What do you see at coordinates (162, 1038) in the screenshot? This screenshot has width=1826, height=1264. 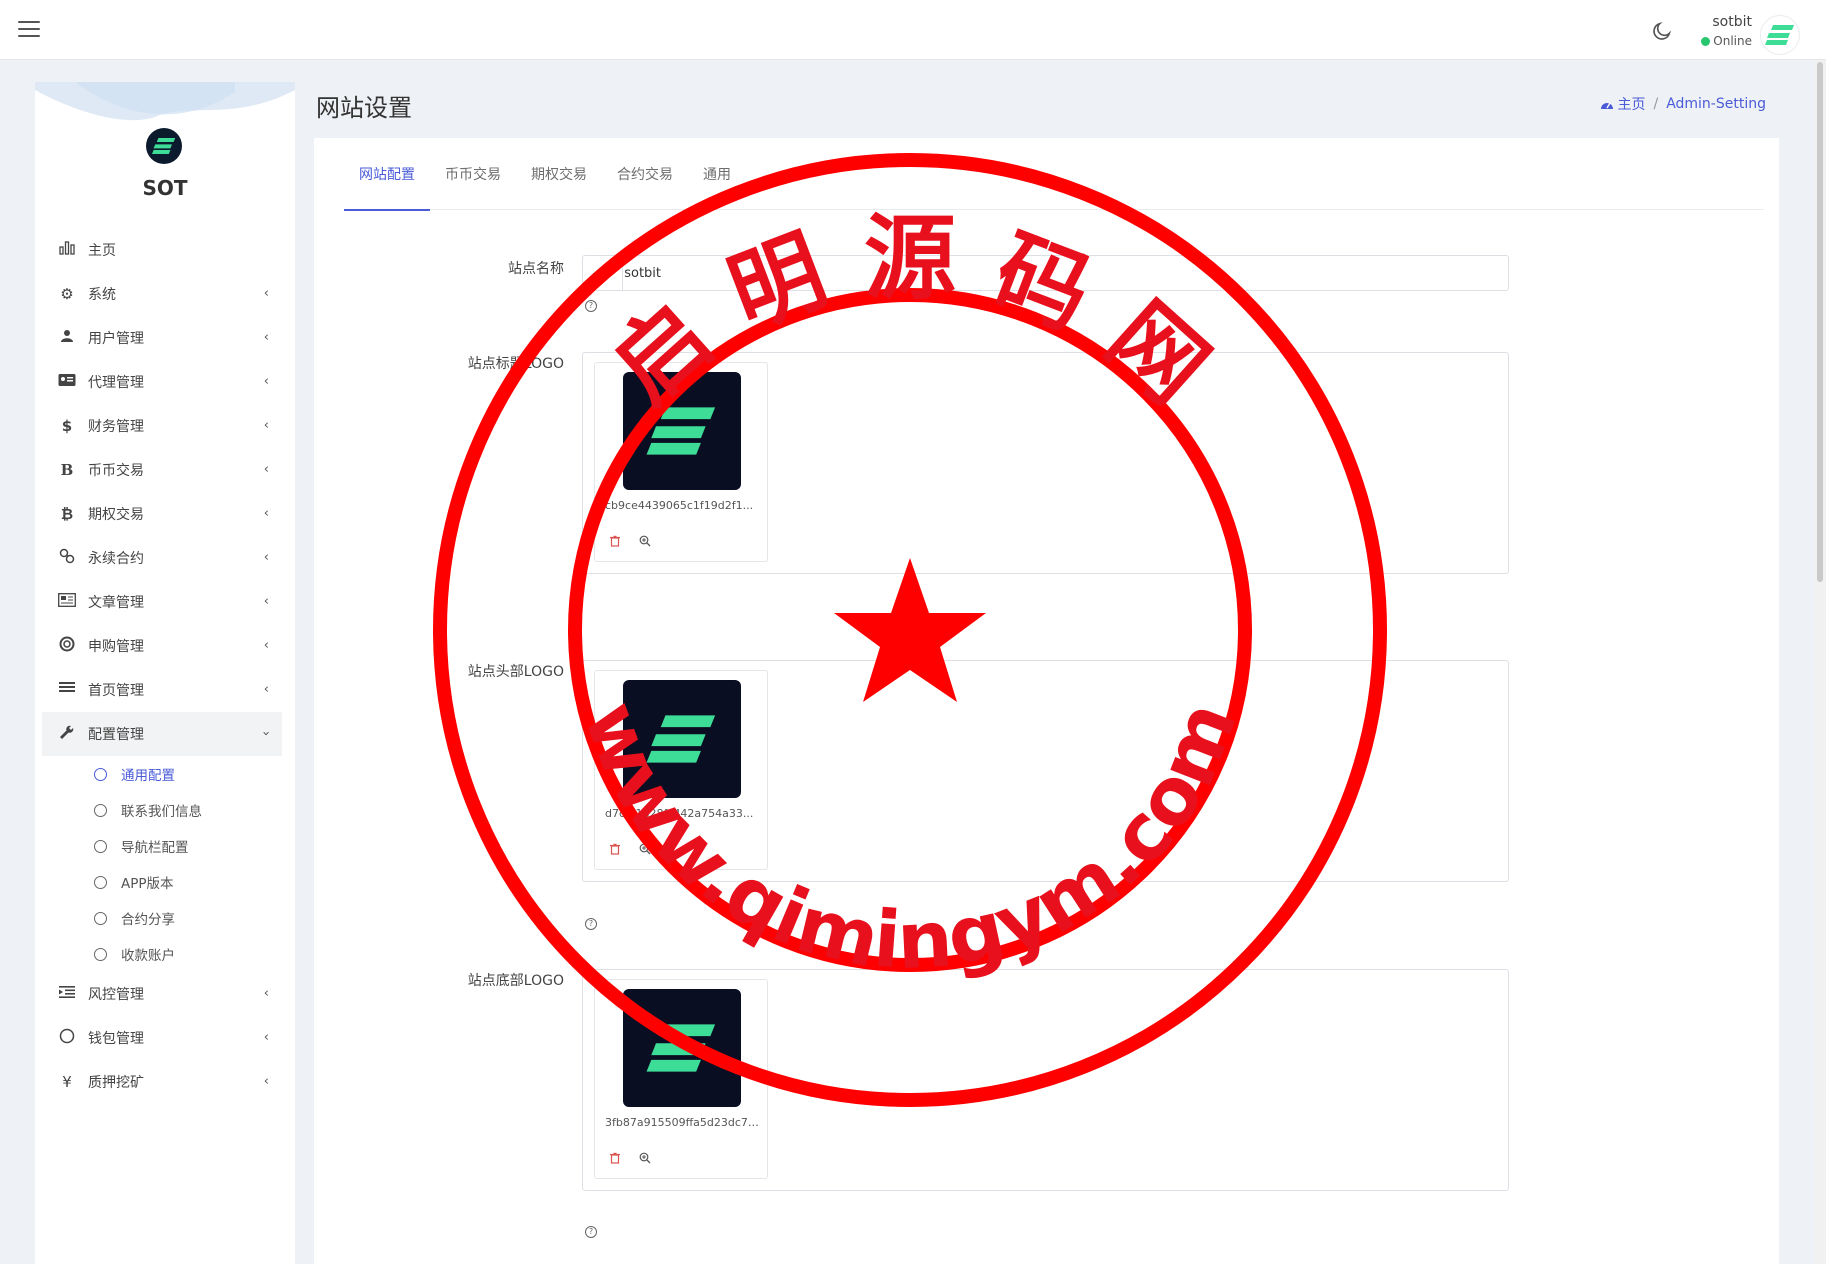 I see `sidebar-item-wallet: 钱包管理 ‹` at bounding box center [162, 1038].